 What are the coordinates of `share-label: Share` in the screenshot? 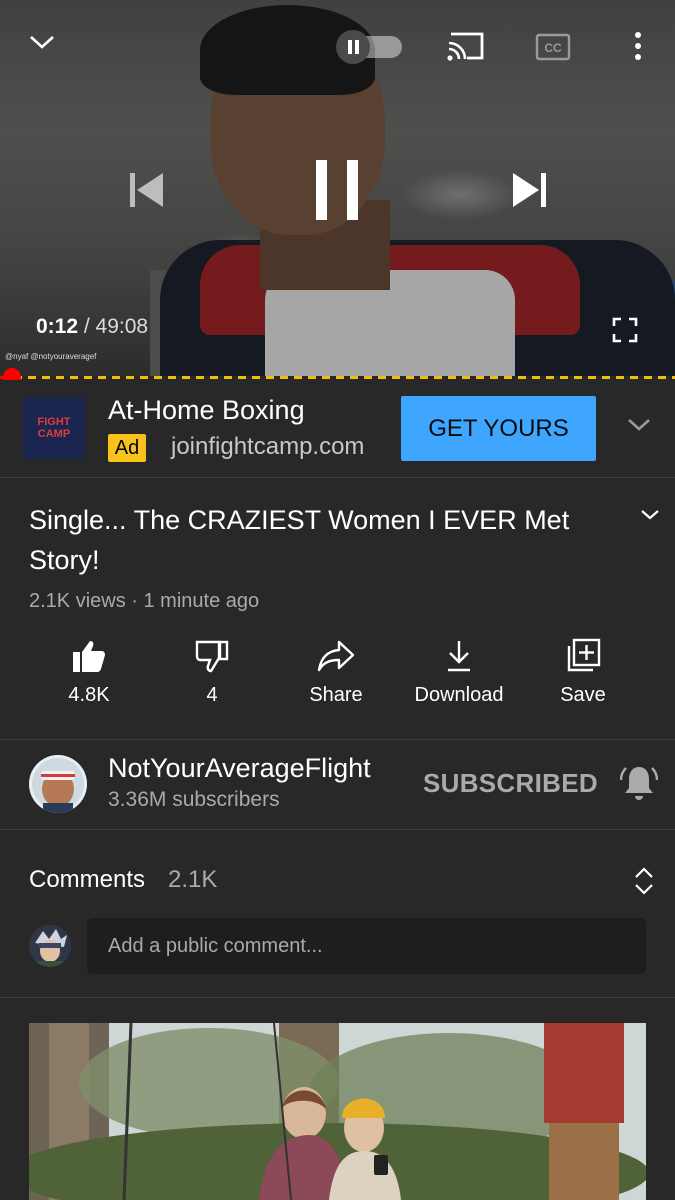 It's located at (336, 695).